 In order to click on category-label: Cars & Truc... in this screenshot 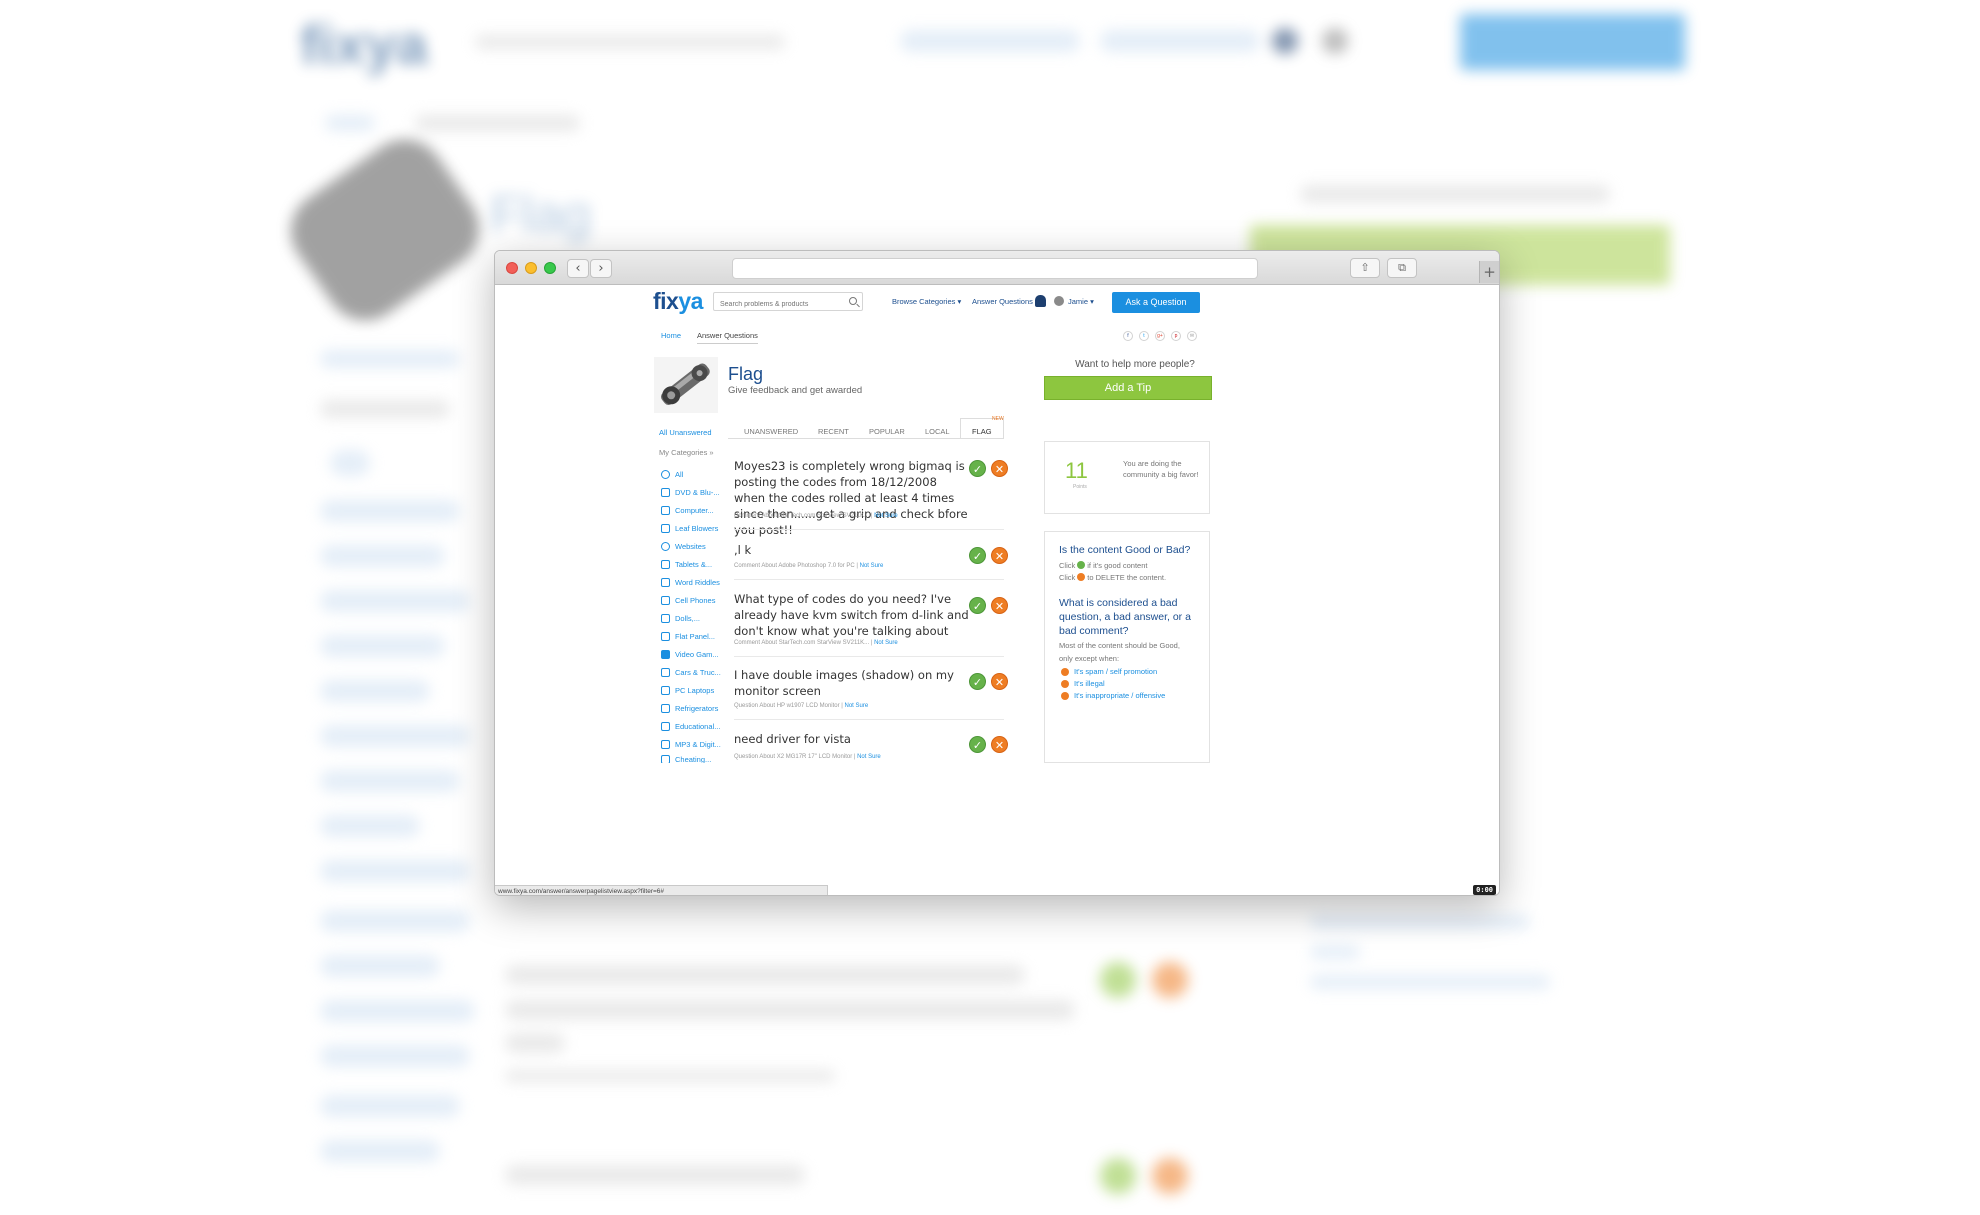, I will do `click(698, 672)`.